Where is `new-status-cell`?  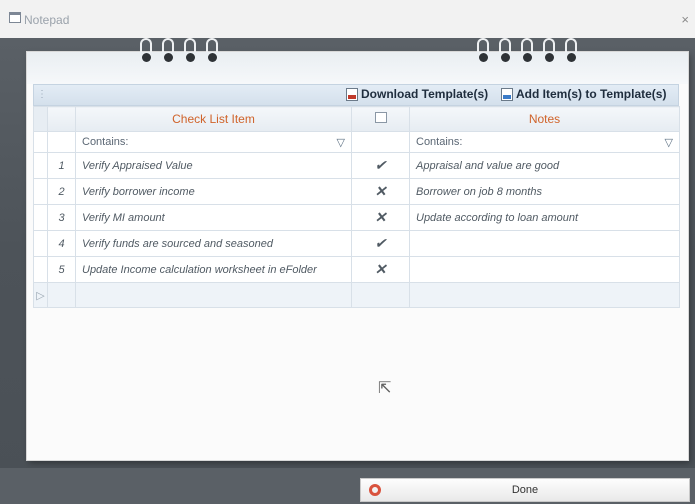
new-status-cell is located at coordinates (380, 295).